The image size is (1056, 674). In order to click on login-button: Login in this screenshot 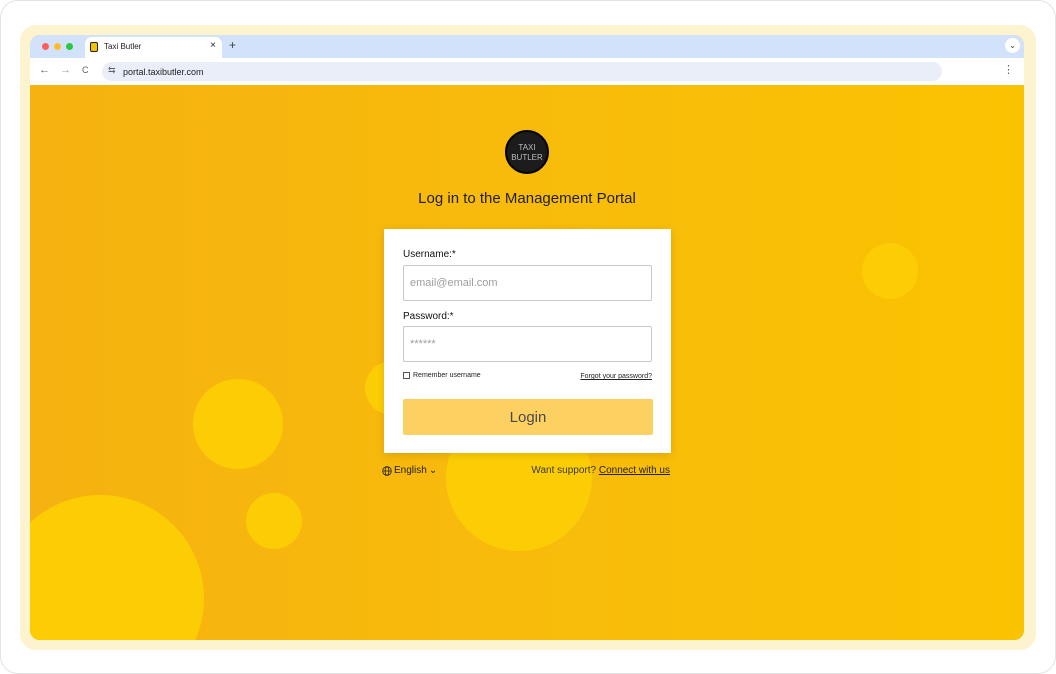, I will do `click(528, 417)`.